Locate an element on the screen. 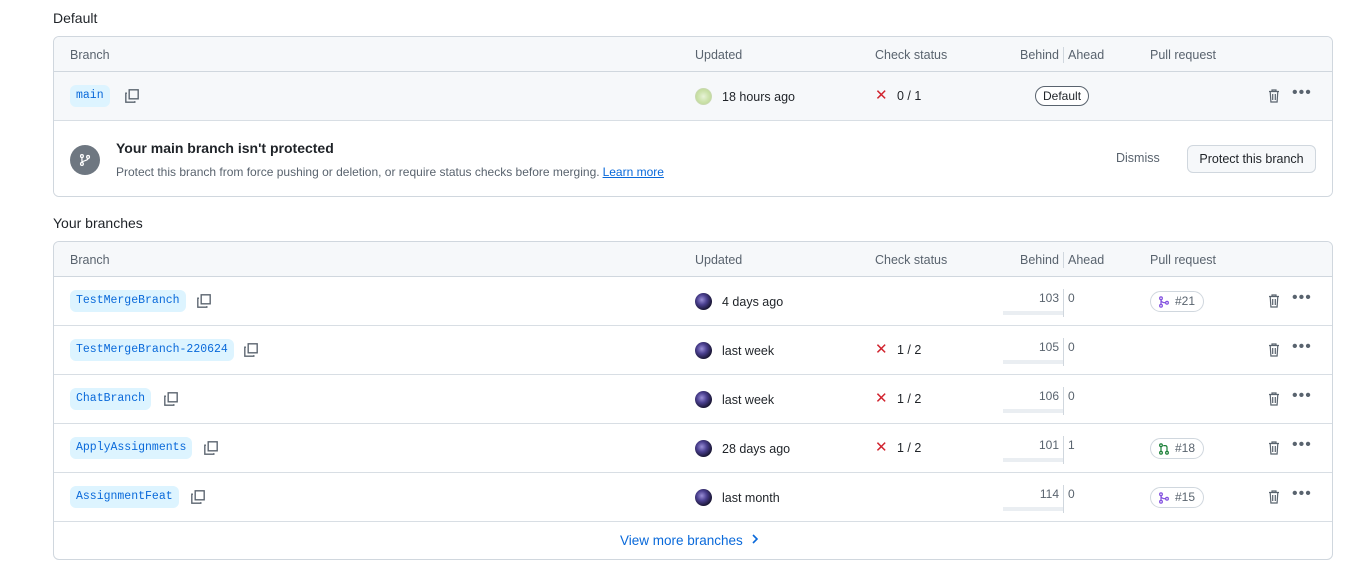 The height and width of the screenshot is (572, 1367). git-branch-icon is located at coordinates (85, 160).